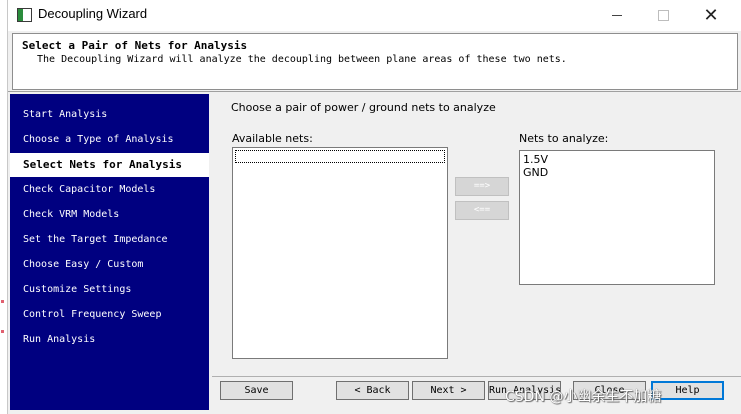 This screenshot has height=414, width=741. I want to click on add-net-button: ==>, so click(482, 186).